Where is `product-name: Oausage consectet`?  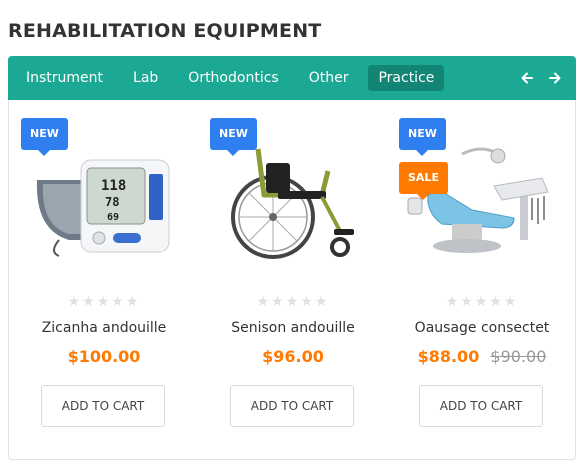
product-name: Oausage consectet is located at coordinates (482, 328).